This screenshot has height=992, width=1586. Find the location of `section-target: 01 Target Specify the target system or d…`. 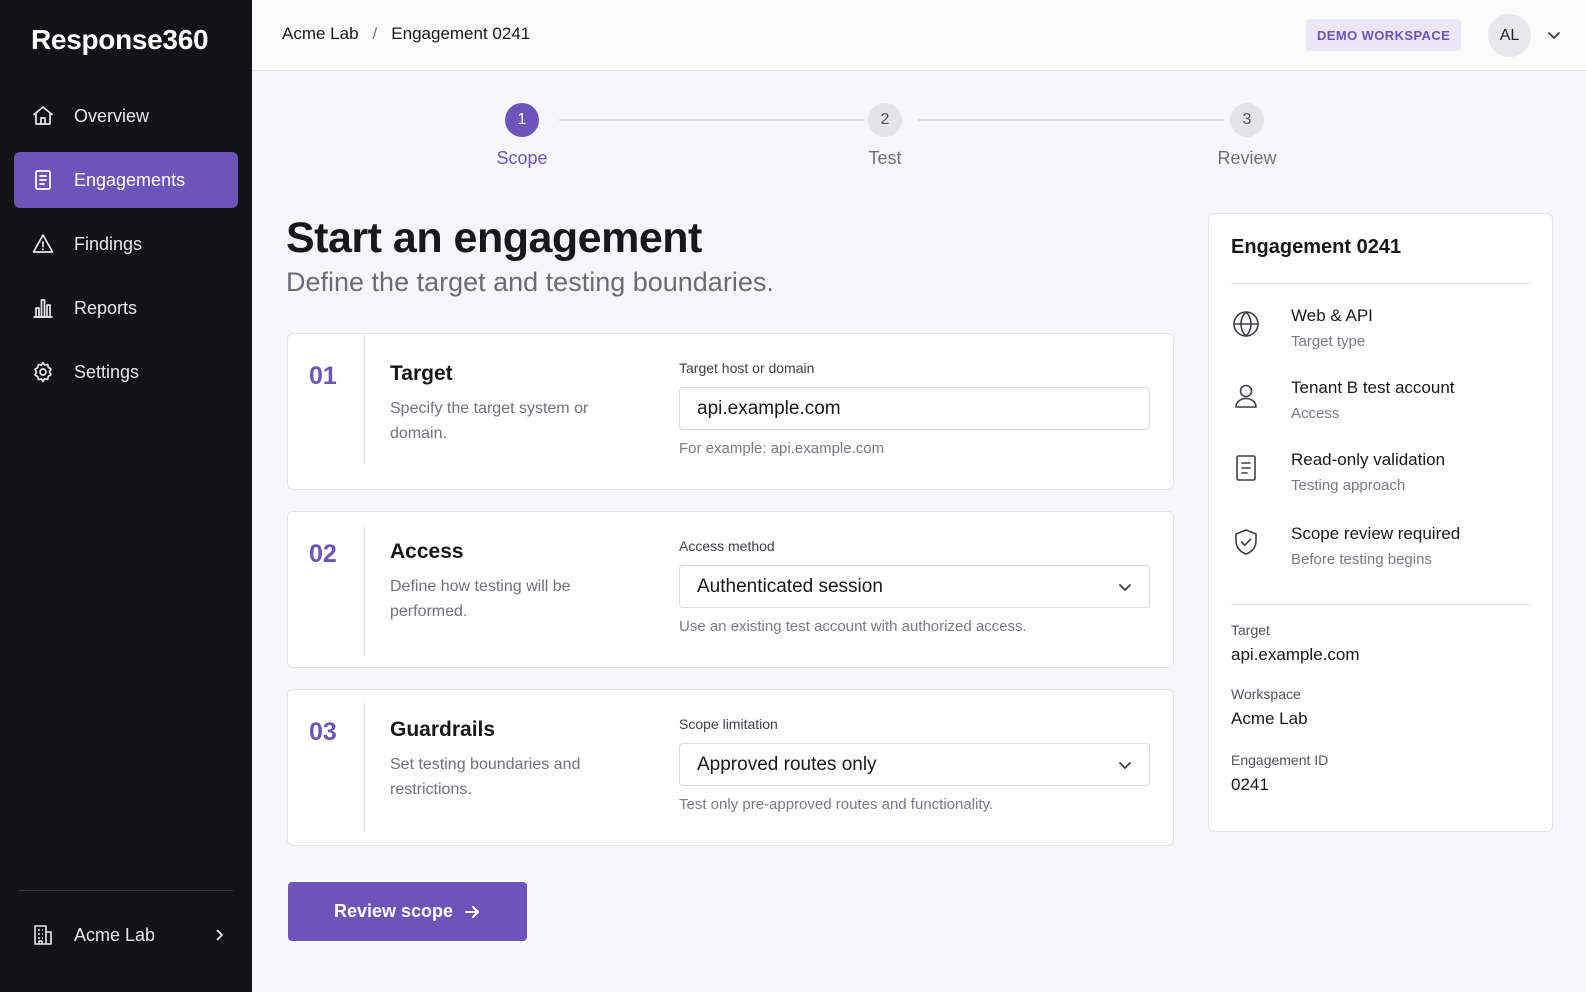

section-target: 01 Target Specify the target system or d… is located at coordinates (730, 411).